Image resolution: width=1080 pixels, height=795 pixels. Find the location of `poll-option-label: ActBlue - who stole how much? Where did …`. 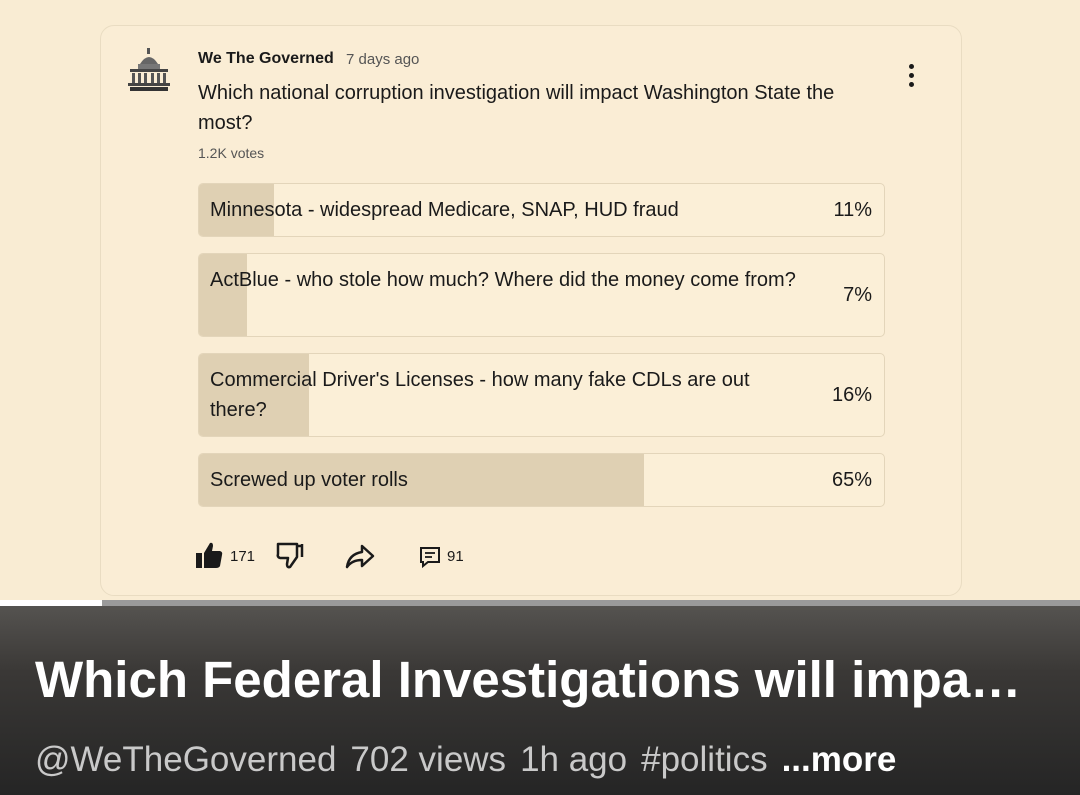

poll-option-label: ActBlue - who stole how much? Where did … is located at coordinates (503, 280).